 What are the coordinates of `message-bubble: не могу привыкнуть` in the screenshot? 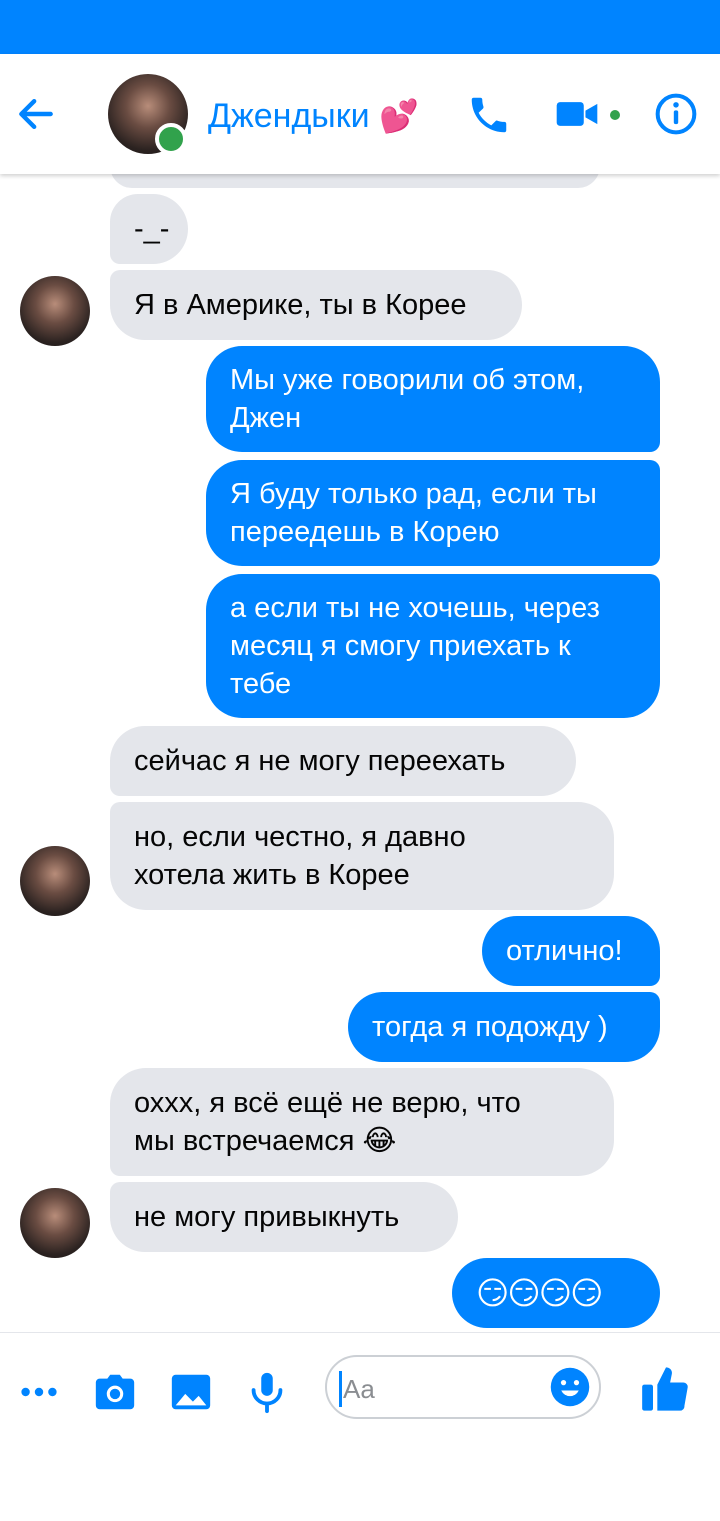 It's located at (284, 1217).